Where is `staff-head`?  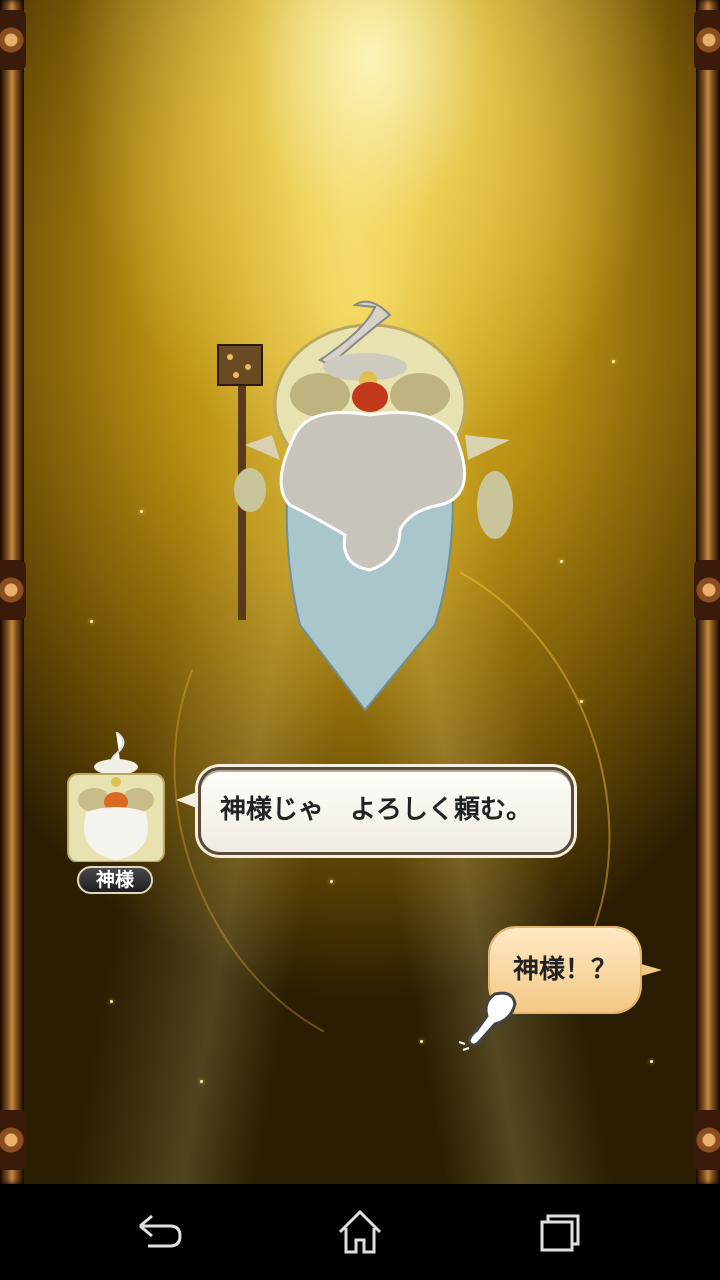
staff-head is located at coordinates (240, 365).